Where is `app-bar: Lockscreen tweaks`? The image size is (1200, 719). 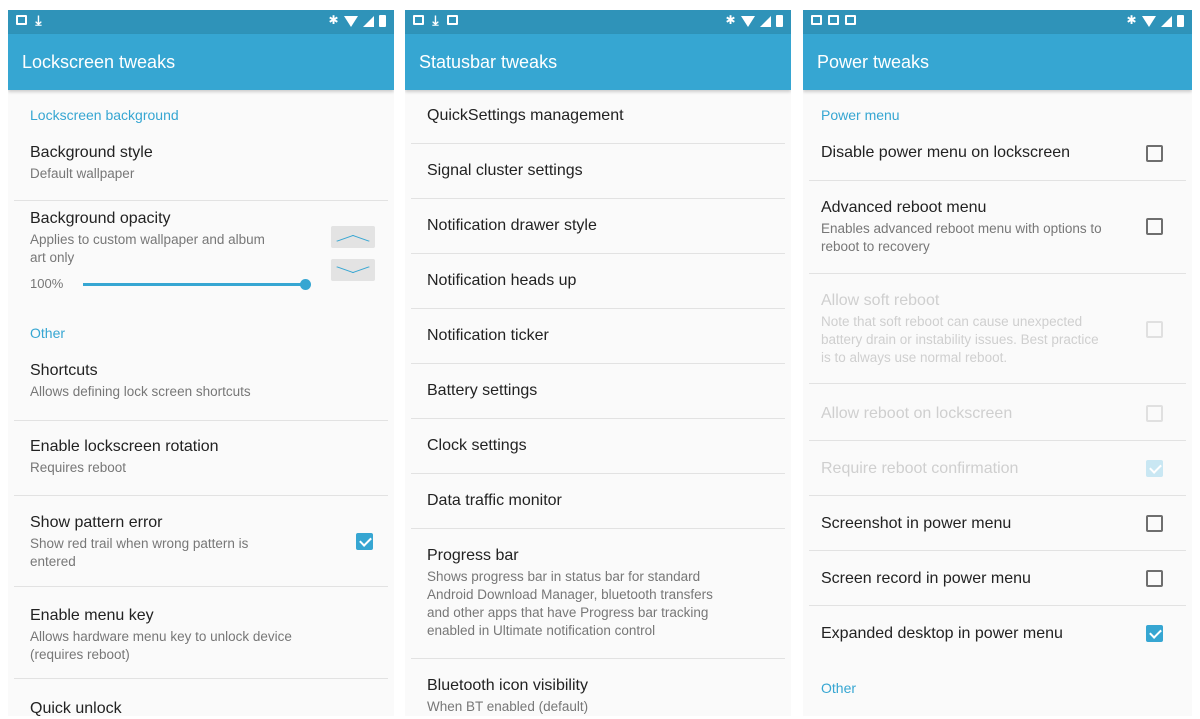
app-bar: Lockscreen tweaks is located at coordinates (201, 62).